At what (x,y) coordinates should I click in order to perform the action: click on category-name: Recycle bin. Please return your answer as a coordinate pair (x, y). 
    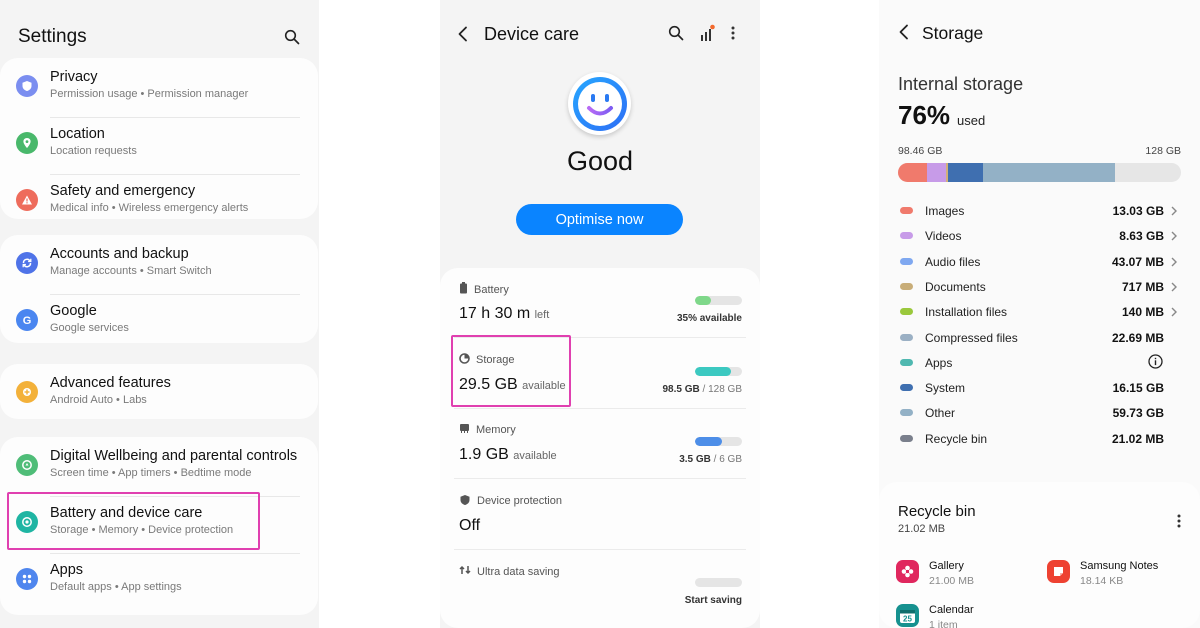
    Looking at the image, I should click on (956, 438).